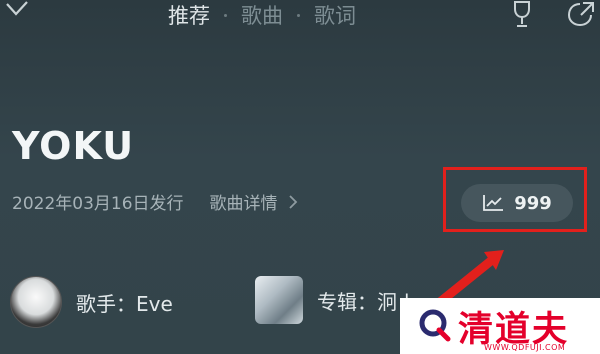 The width and height of the screenshot is (600, 354). Describe the element at coordinates (36, 302) in the screenshot. I see `avatar` at that location.